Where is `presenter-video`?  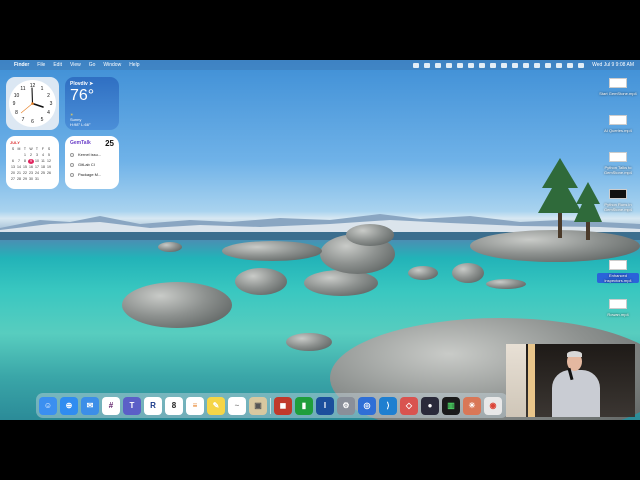
presenter-video is located at coordinates (570, 380).